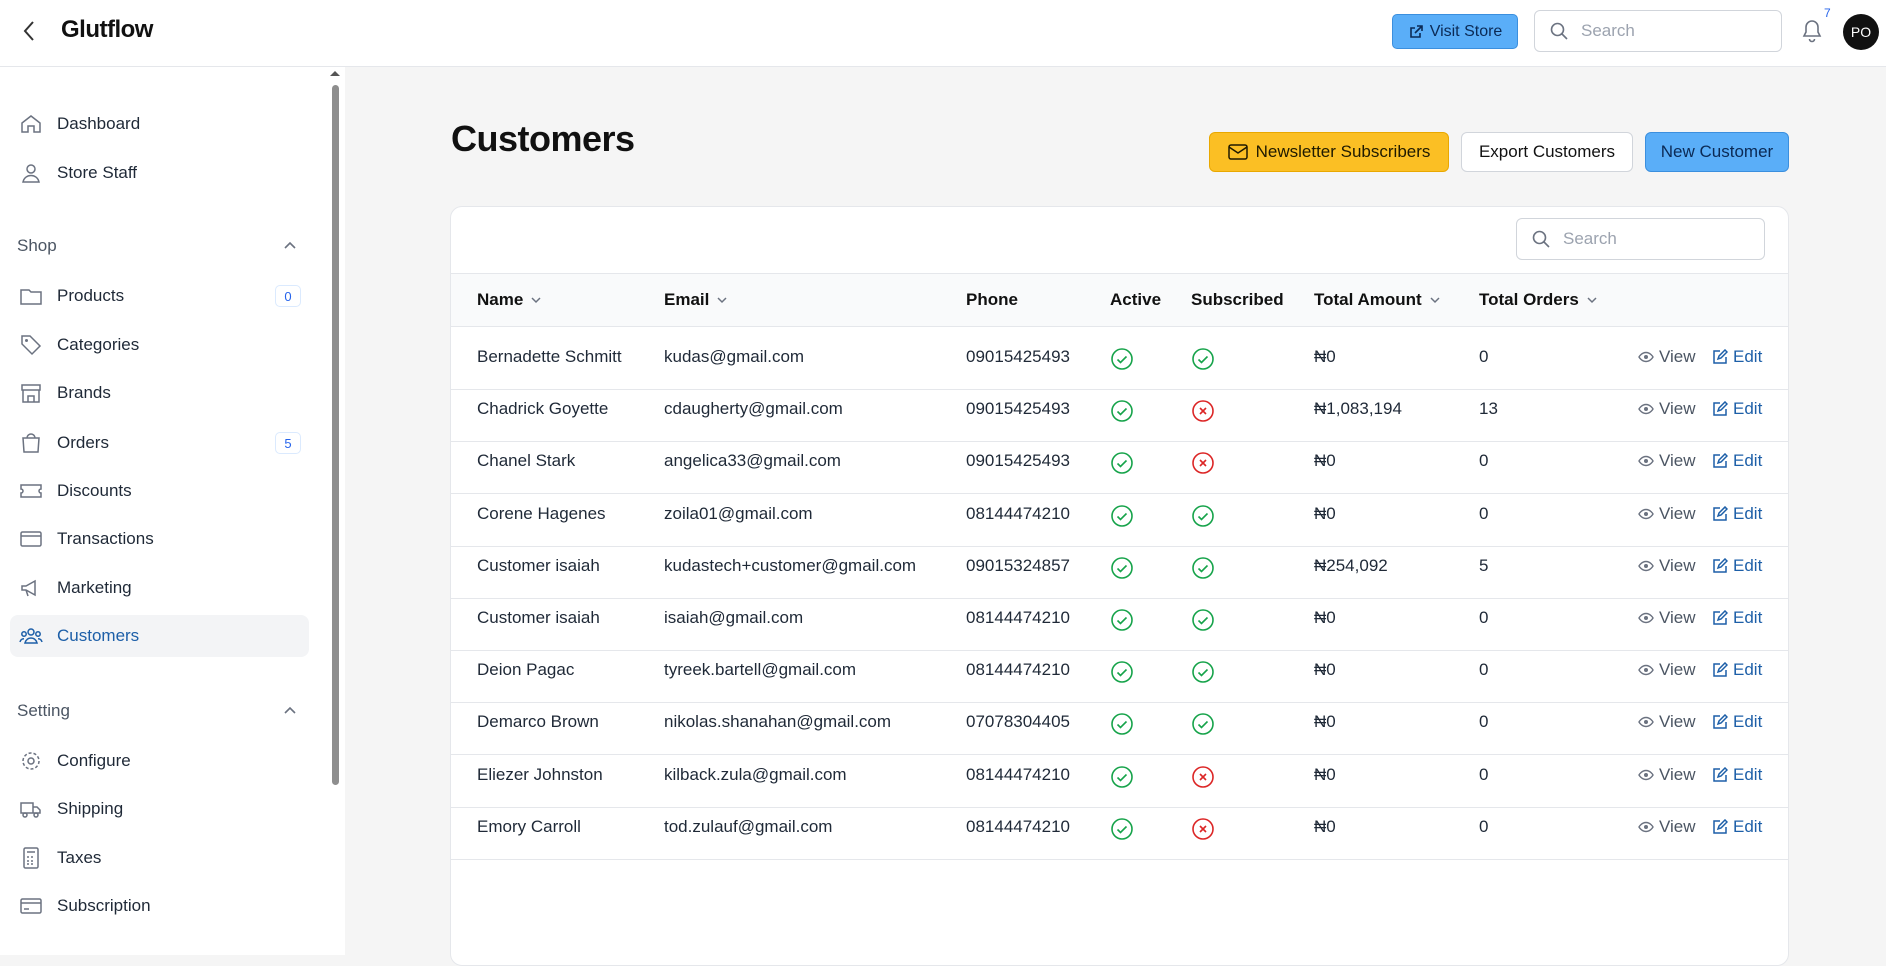 The image size is (1886, 966). What do you see at coordinates (696, 300) in the screenshot?
I see `column-header-email: Email` at bounding box center [696, 300].